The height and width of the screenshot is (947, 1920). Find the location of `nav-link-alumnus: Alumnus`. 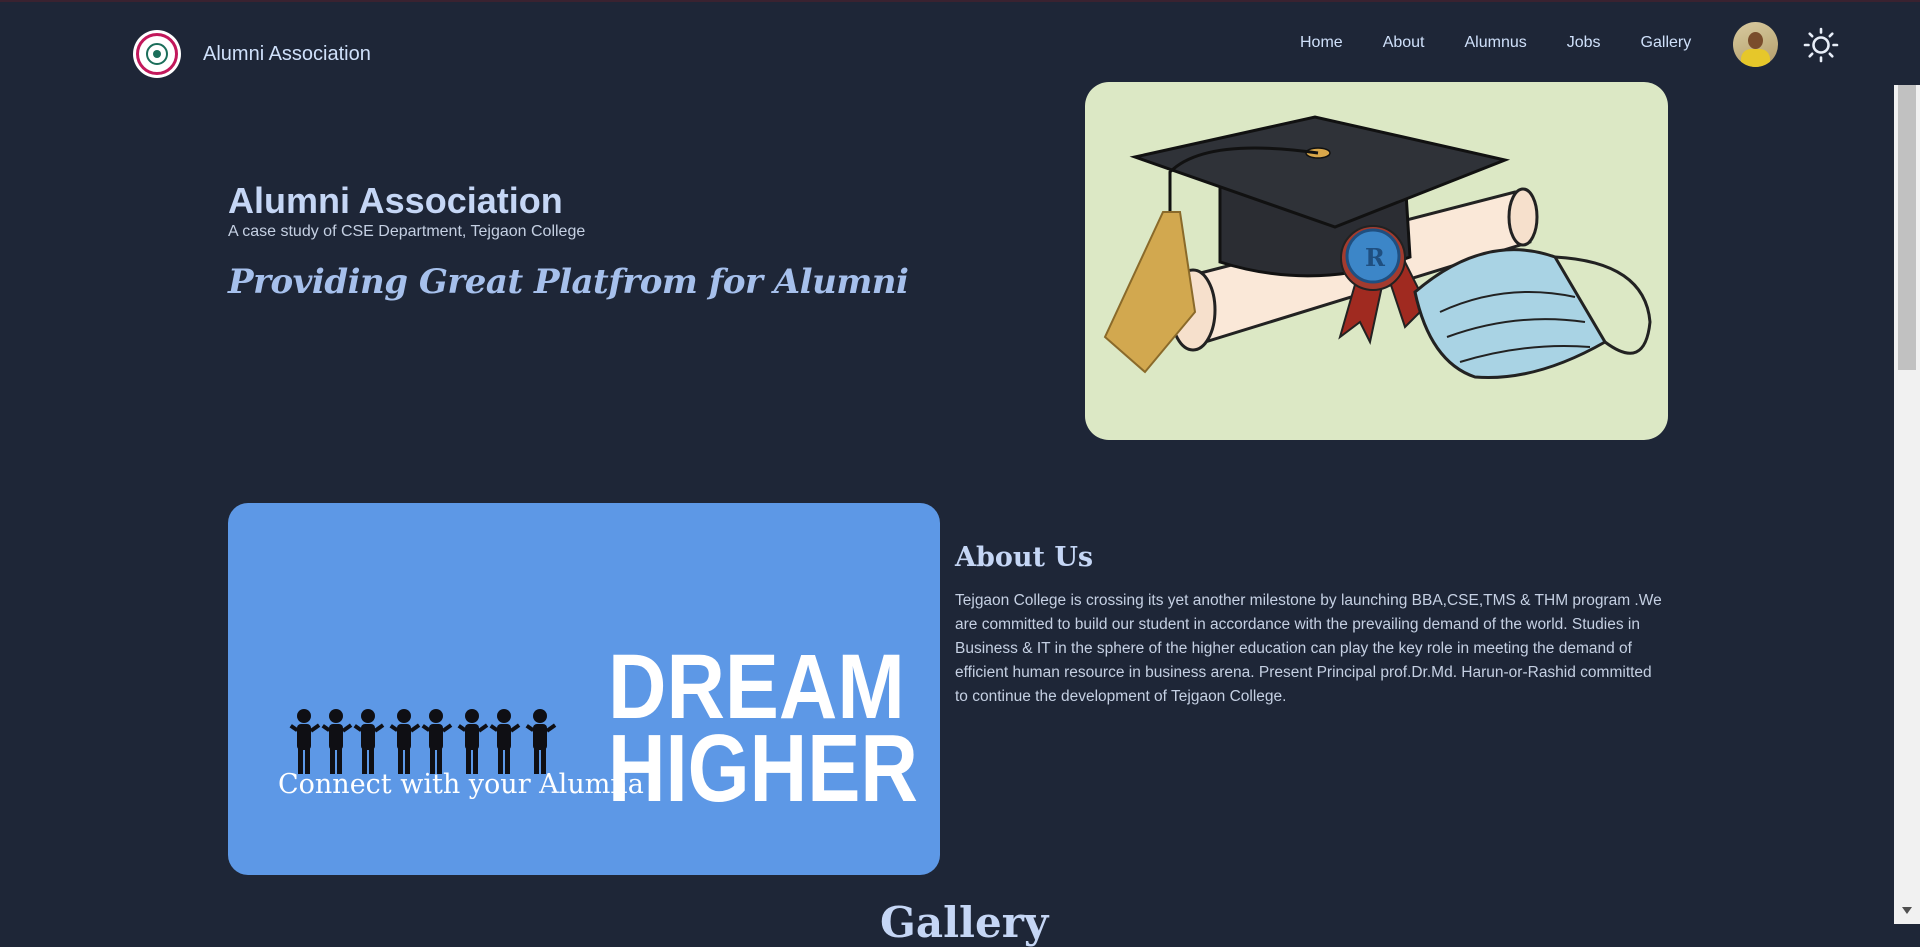

nav-link-alumnus: Alumnus is located at coordinates (1496, 43).